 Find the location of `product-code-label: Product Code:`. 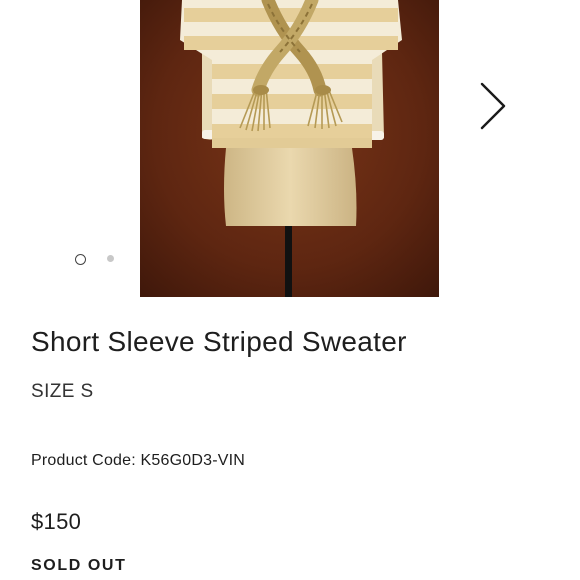

product-code-label: Product Code: is located at coordinates (83, 460).